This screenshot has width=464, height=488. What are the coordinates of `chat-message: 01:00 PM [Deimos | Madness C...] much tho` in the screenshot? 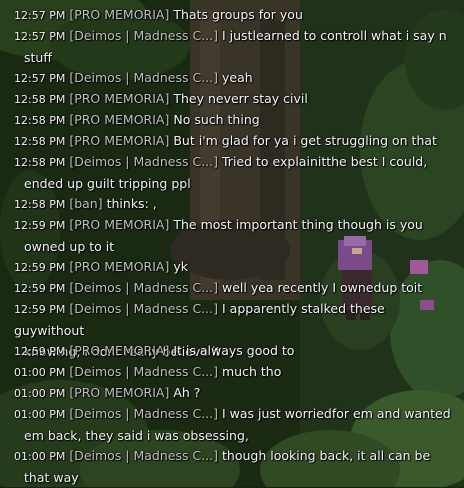 It's located at (234, 372).